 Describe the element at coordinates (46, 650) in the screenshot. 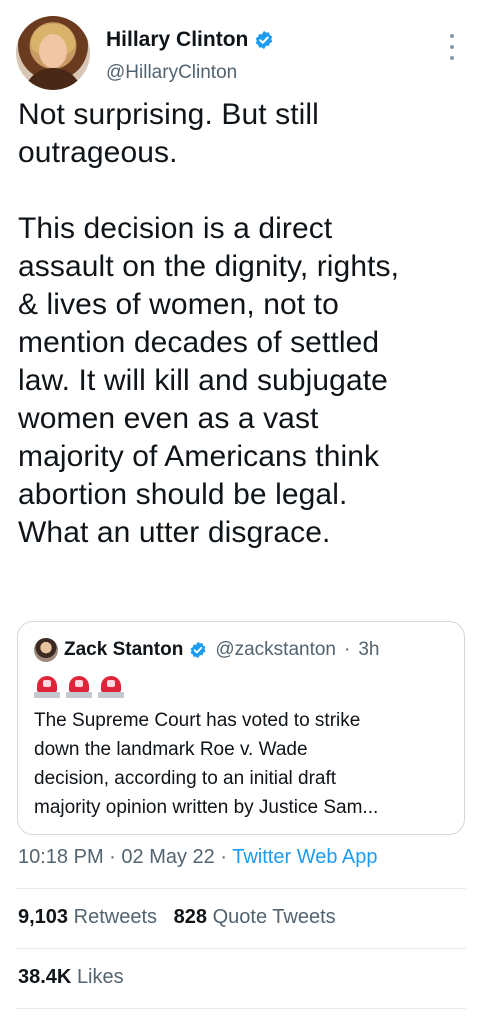

I see `quoted-author-avatar` at that location.